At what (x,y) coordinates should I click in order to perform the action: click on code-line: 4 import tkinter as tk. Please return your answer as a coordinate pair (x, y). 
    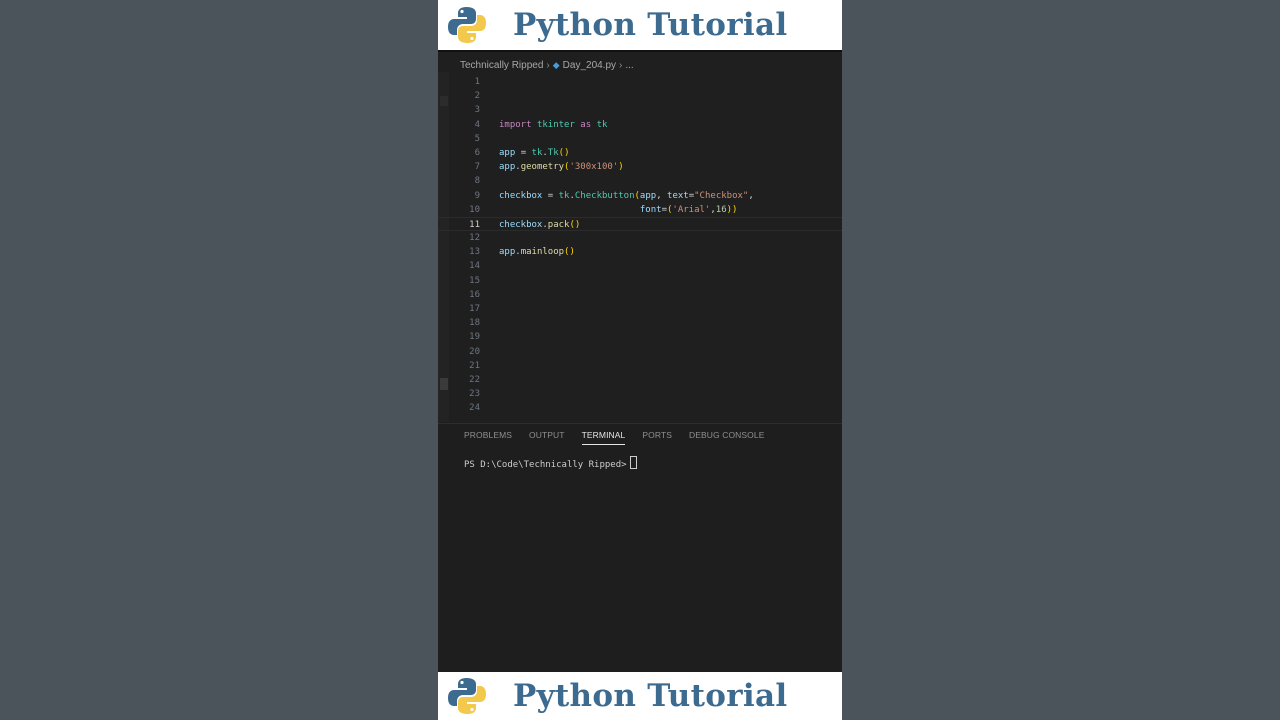
    Looking at the image, I should click on (640, 125).